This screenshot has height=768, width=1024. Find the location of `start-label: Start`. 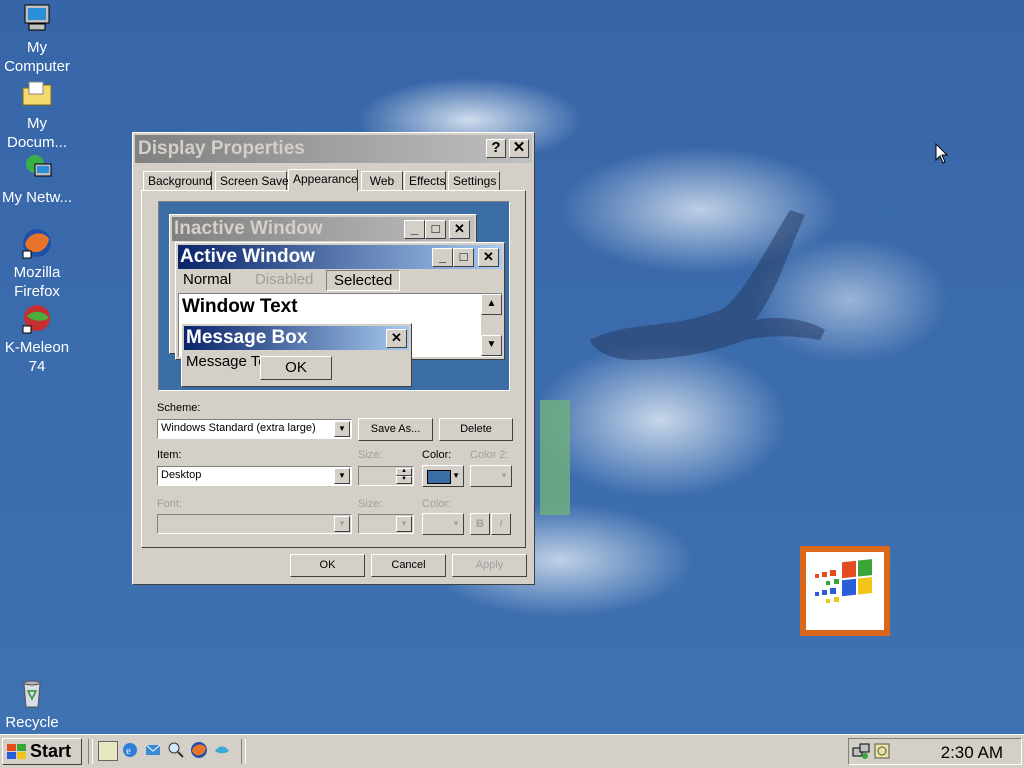

start-label: Start is located at coordinates (51, 751).